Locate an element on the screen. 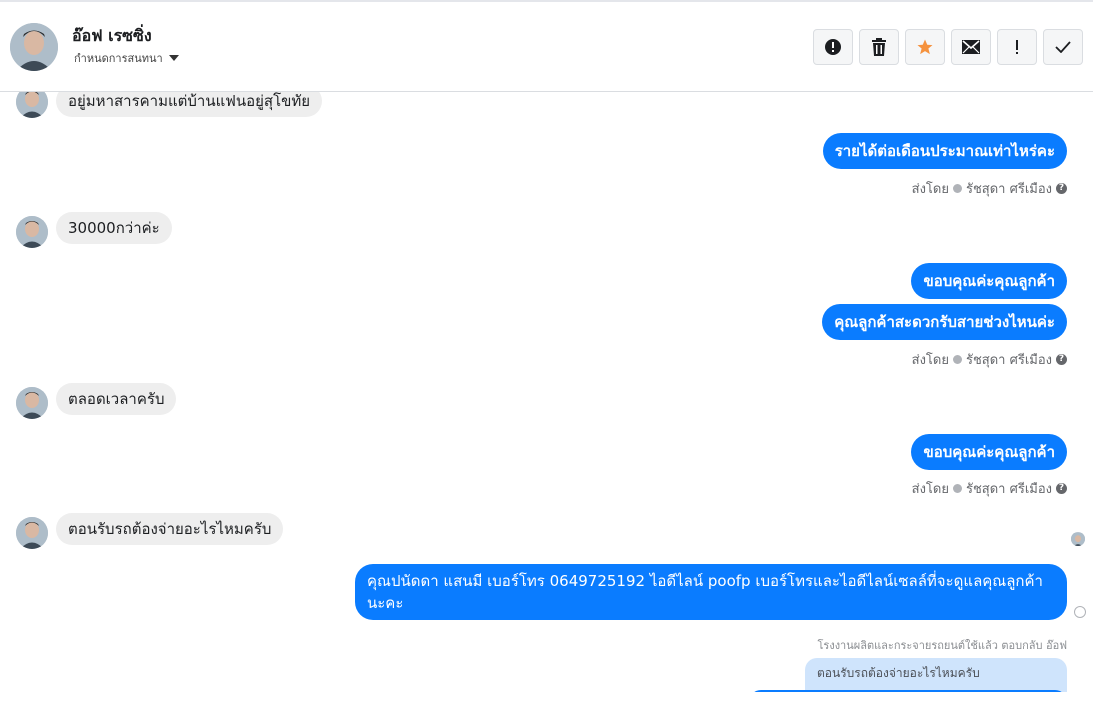  incoming-message: อยู่มหาสารคามแต่บ้านแฟนอยู่สุโขทัย is located at coordinates (189, 104).